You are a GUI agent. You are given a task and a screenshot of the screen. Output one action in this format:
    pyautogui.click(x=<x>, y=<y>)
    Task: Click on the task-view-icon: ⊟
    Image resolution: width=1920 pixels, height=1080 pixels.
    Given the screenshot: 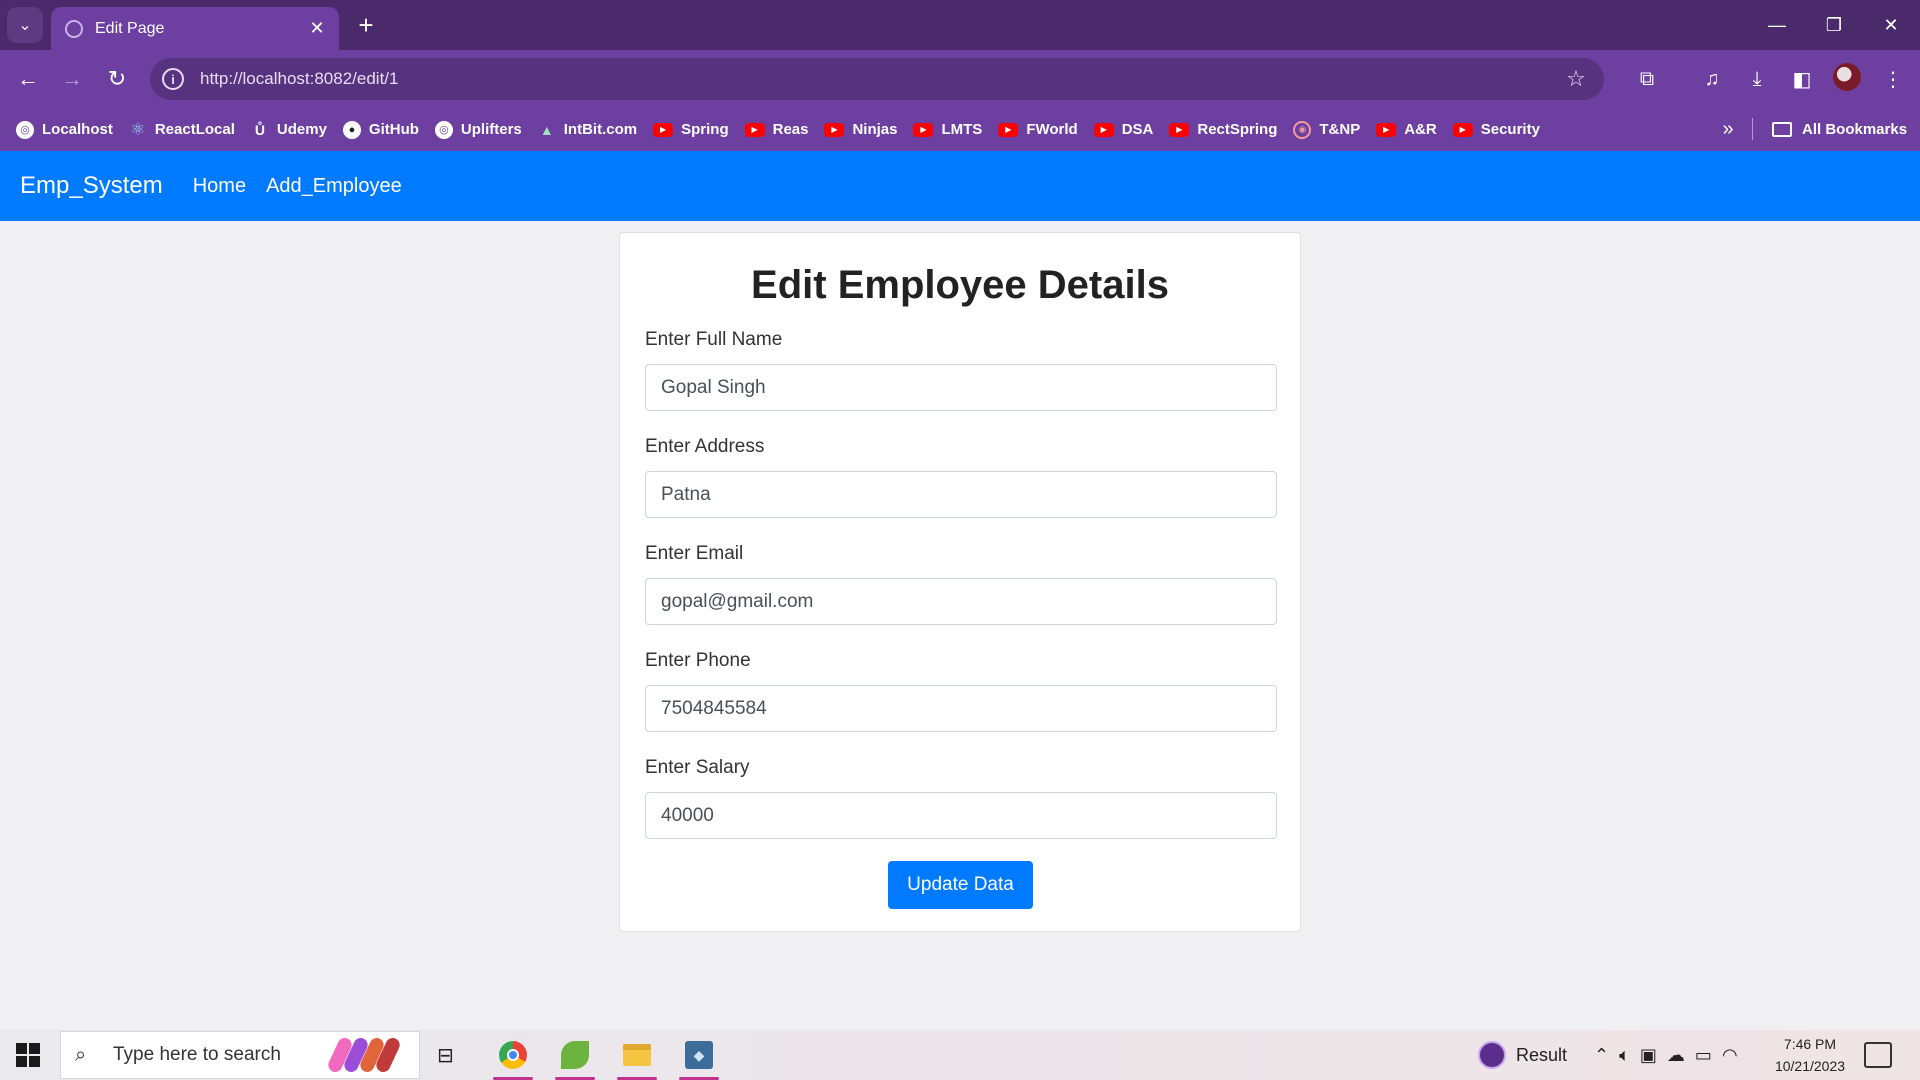 What is the action you would take?
    pyautogui.click(x=449, y=1055)
    